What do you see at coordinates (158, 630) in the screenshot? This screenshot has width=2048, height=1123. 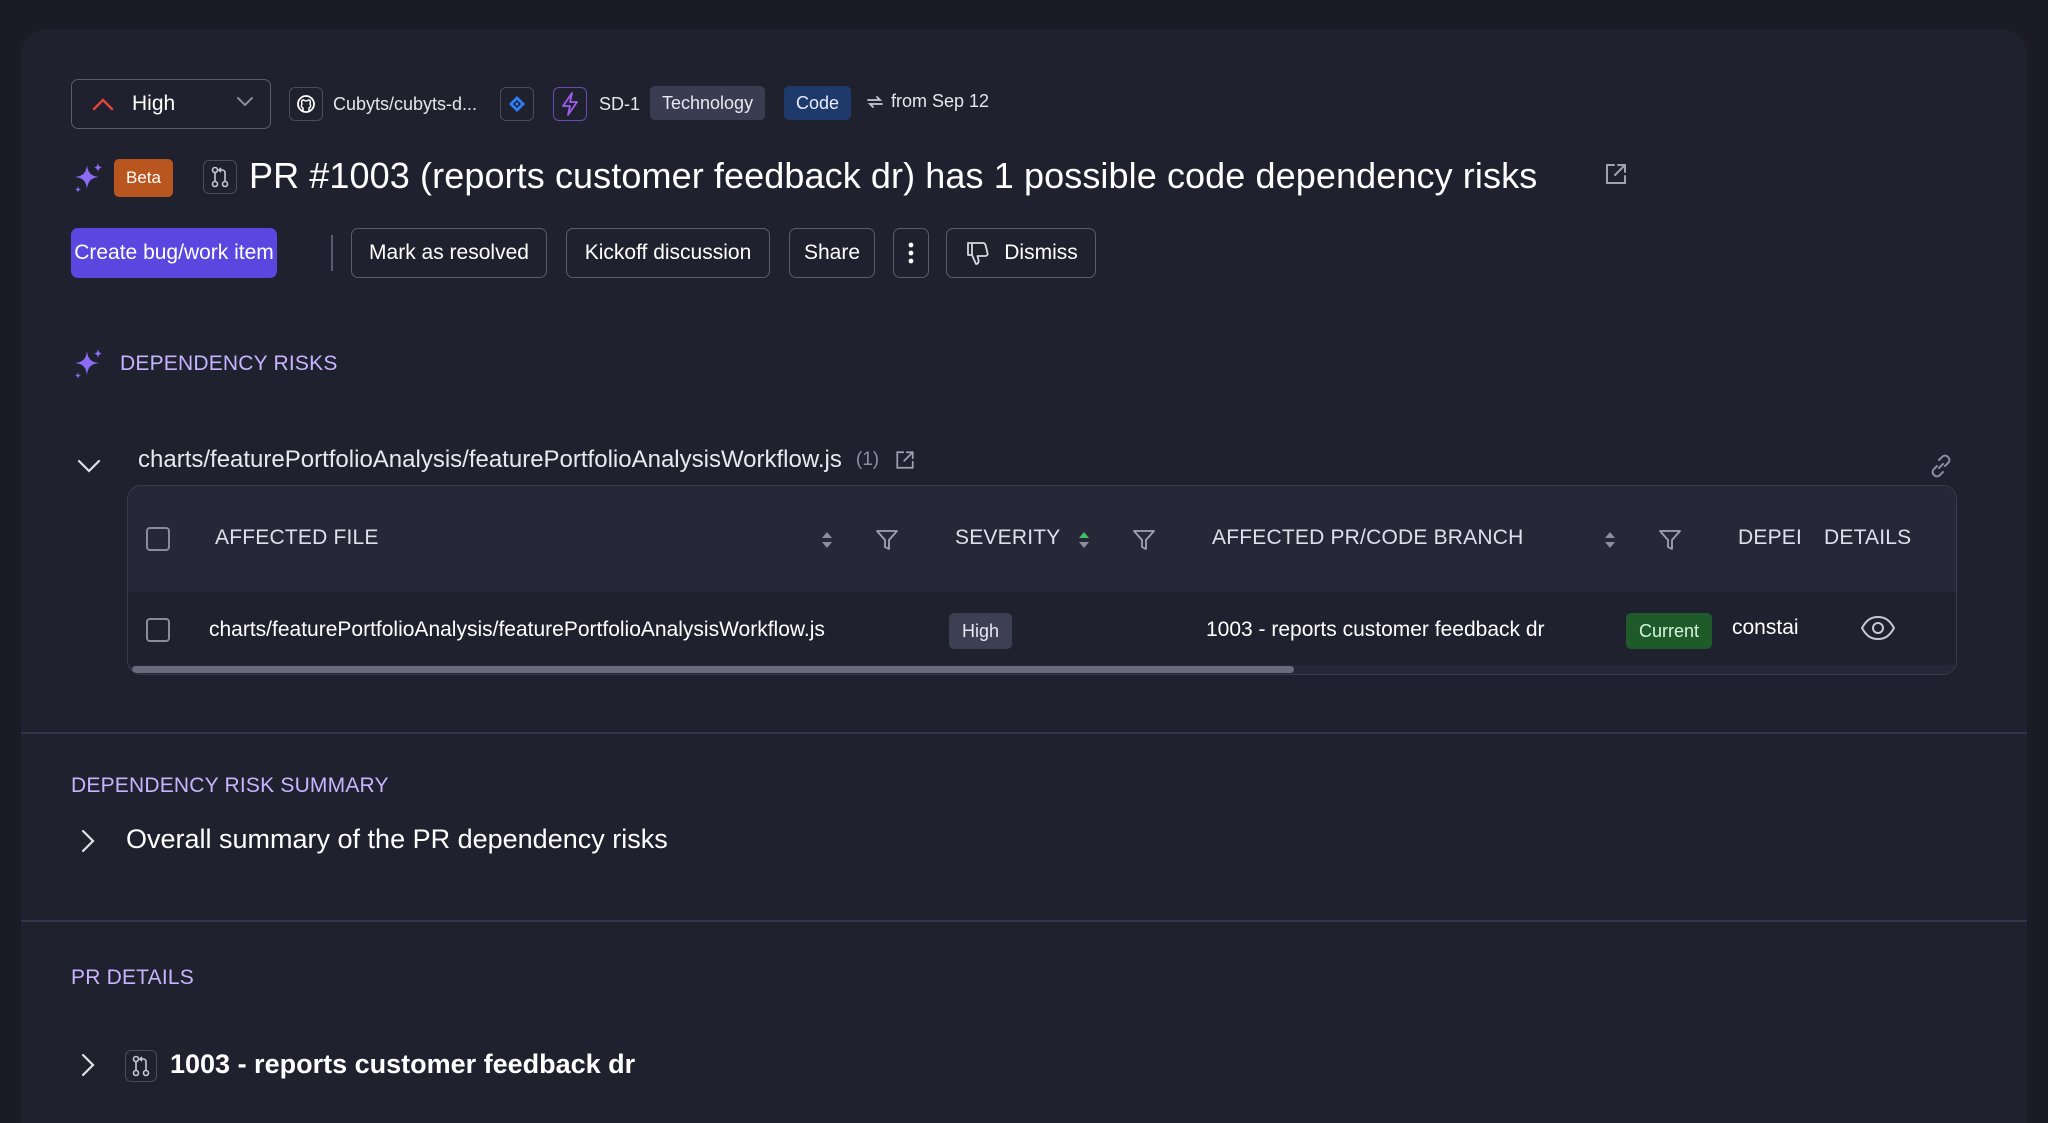 I see `row-checkbox` at bounding box center [158, 630].